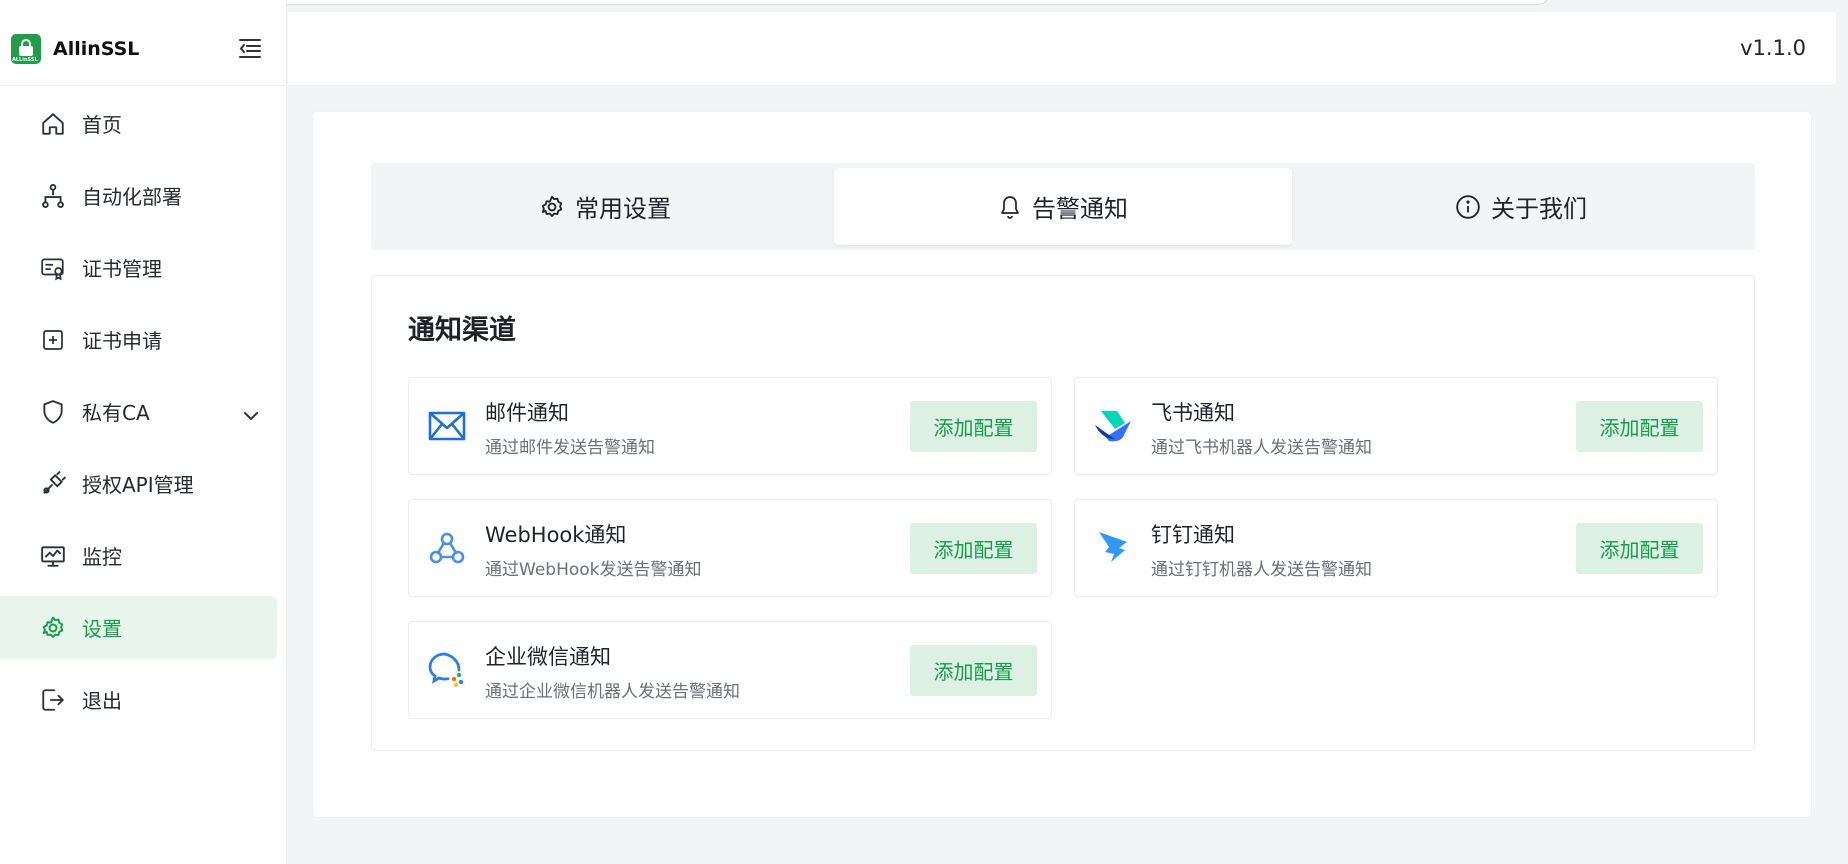  Describe the element at coordinates (53, 268) in the screenshot. I see `certificate-icon` at that location.